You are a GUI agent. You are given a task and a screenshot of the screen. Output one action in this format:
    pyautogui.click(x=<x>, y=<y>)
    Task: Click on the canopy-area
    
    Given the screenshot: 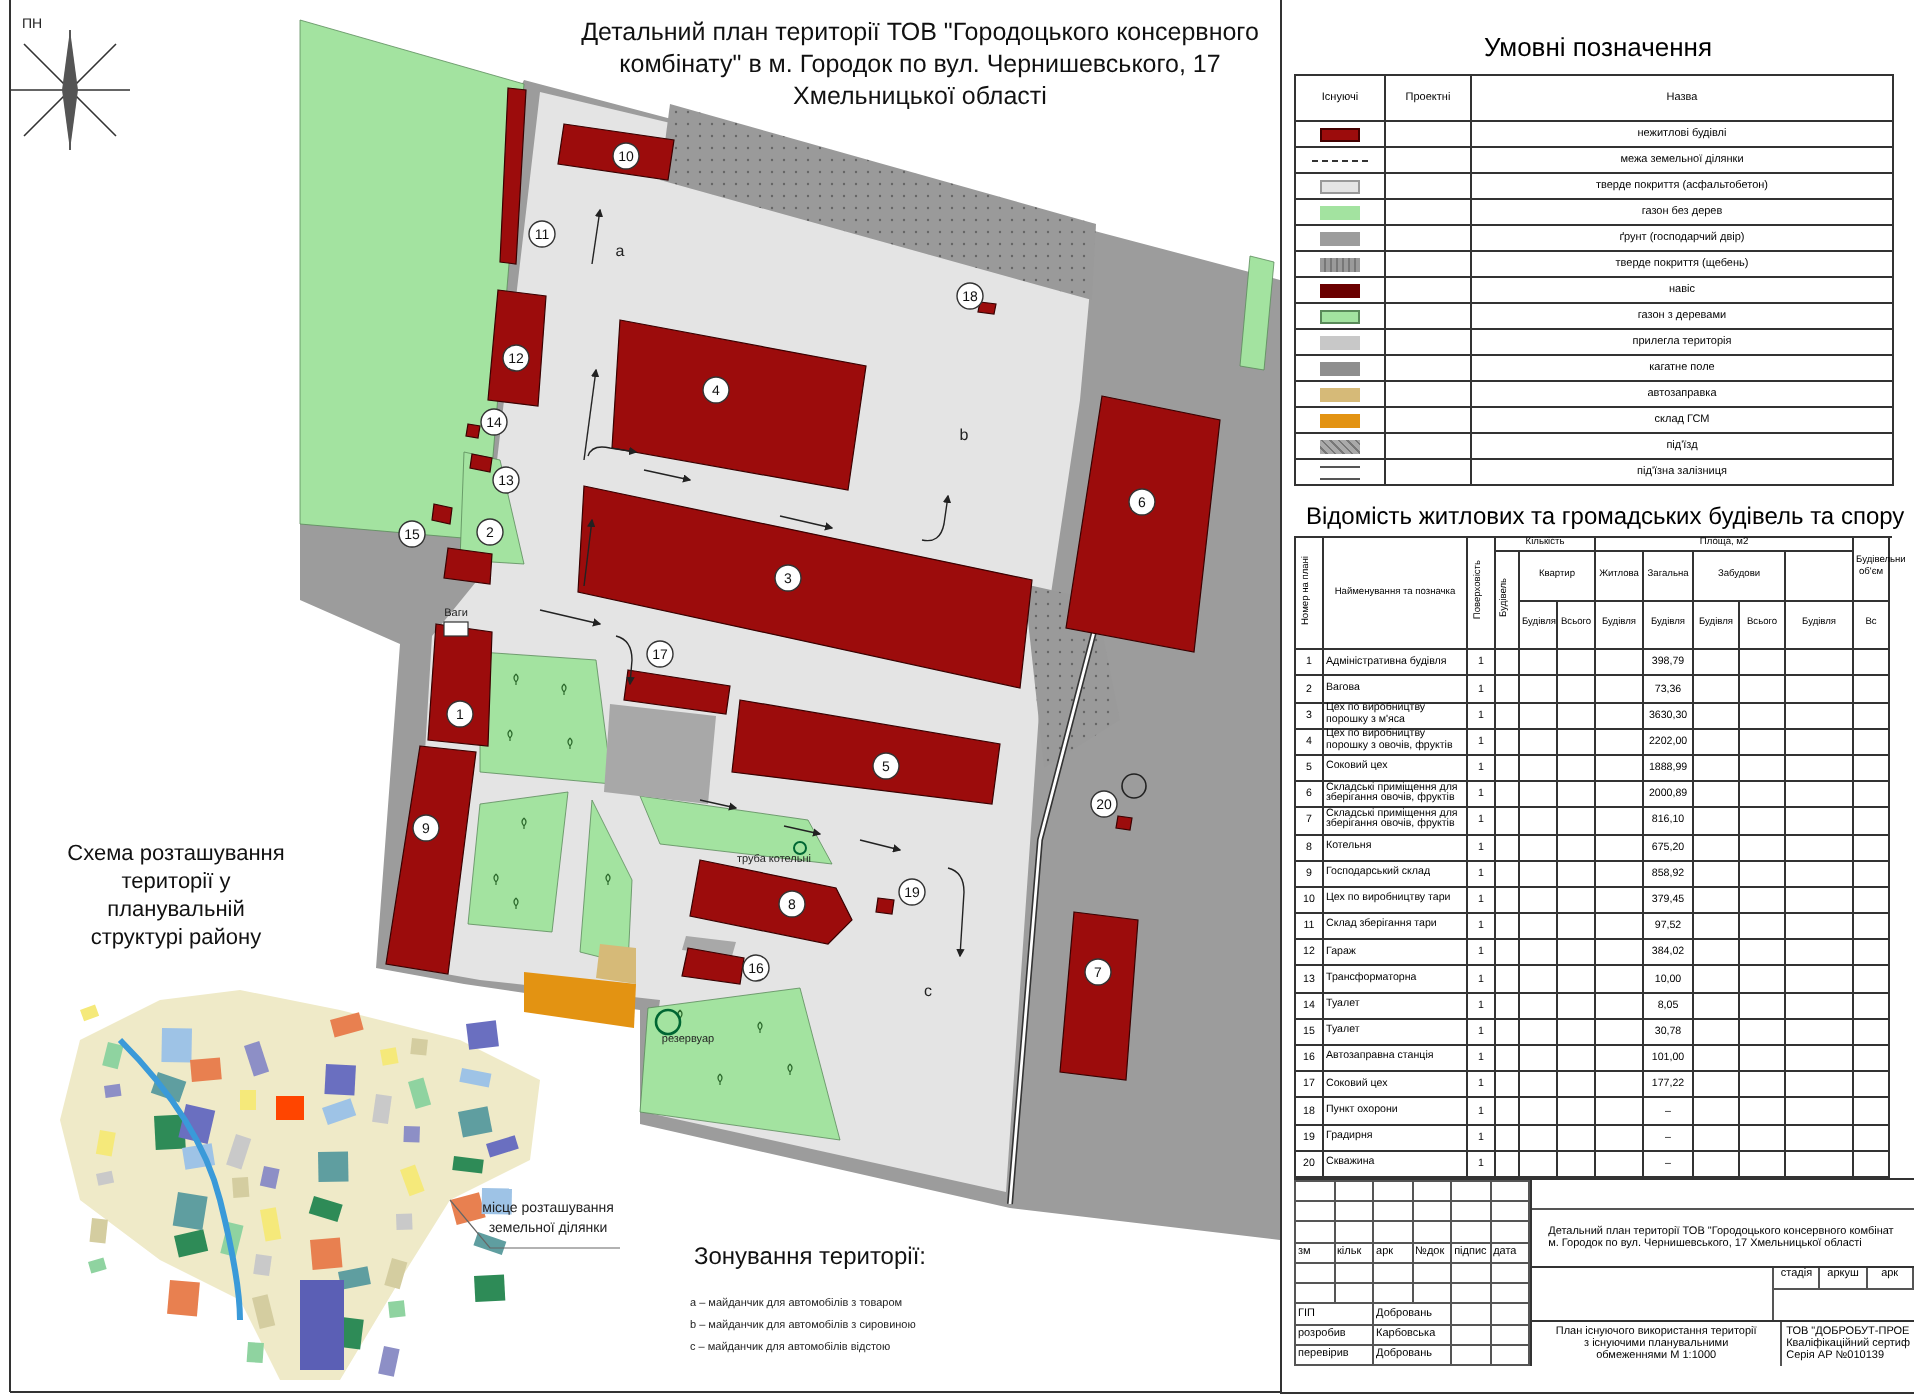 What is the action you would take?
    pyautogui.click(x=660, y=754)
    